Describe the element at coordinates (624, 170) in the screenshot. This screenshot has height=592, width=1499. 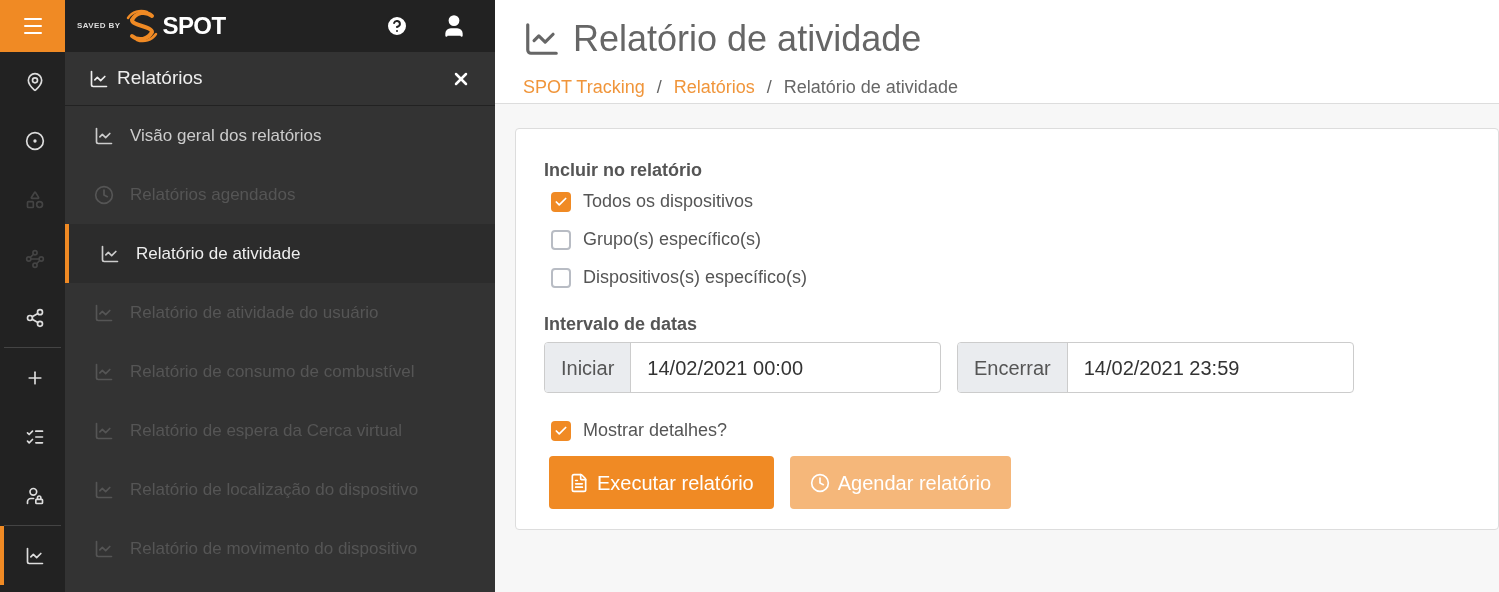
I see `section-label: Incluir no relatório` at that location.